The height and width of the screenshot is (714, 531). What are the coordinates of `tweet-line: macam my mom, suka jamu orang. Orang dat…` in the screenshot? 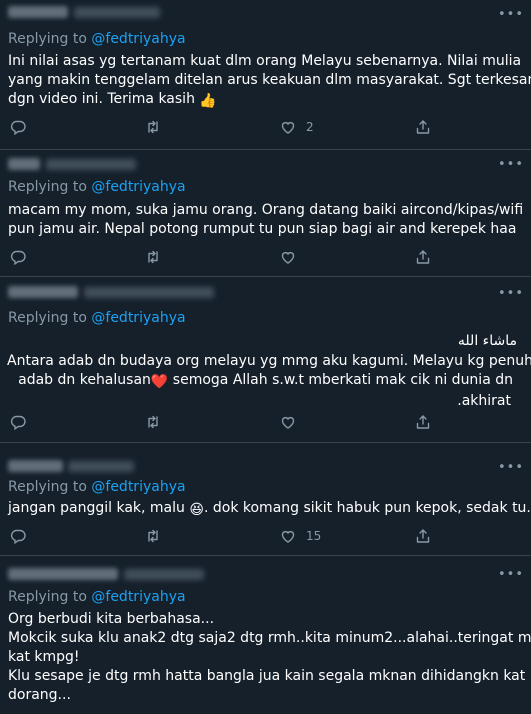 It's located at (266, 210).